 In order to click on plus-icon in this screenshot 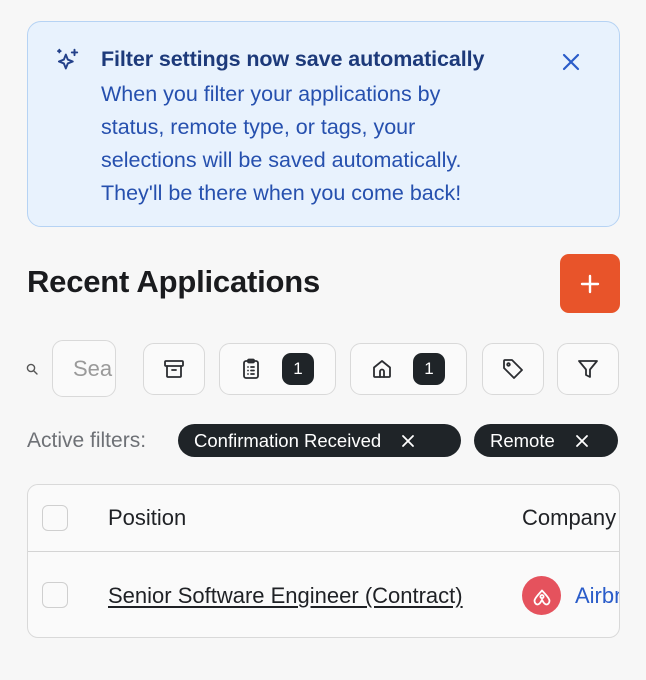, I will do `click(590, 283)`.